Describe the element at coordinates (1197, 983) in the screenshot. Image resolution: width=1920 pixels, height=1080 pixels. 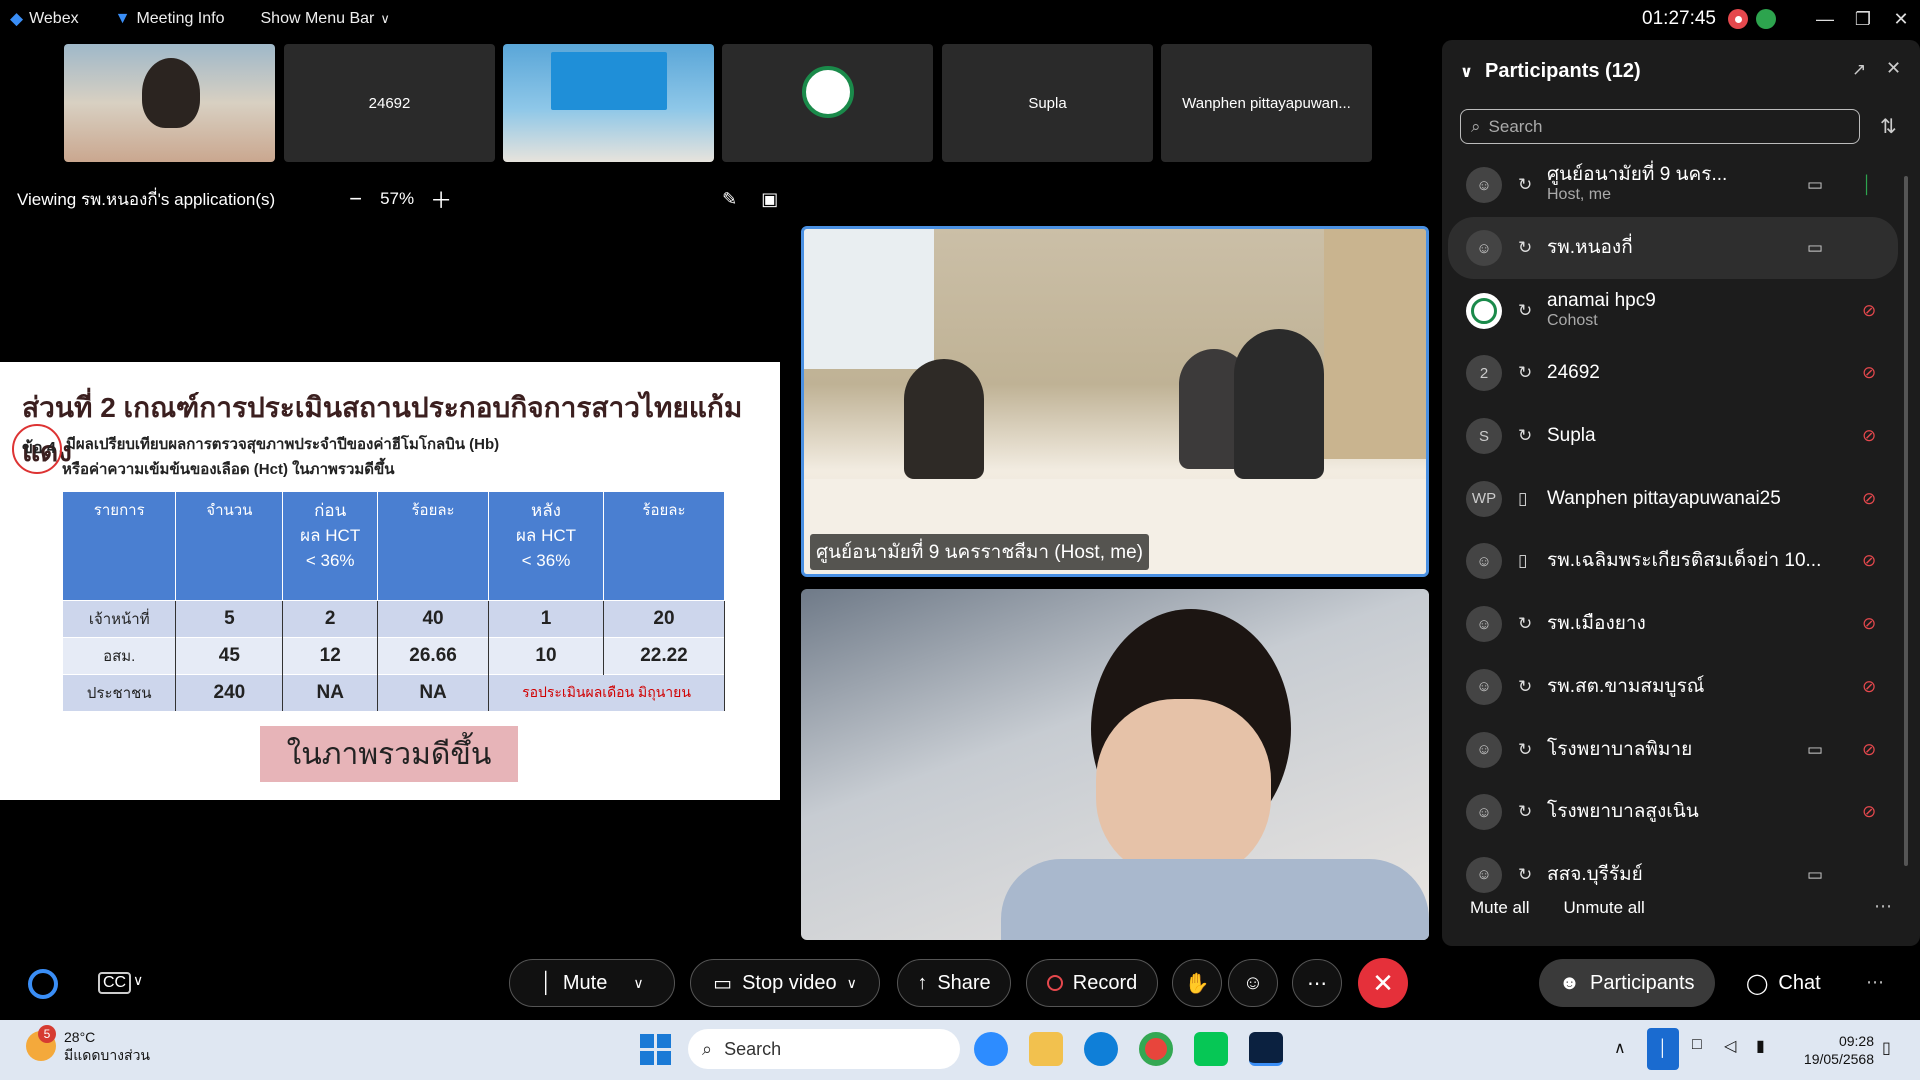
I see `raise-hand-button: ✋` at that location.